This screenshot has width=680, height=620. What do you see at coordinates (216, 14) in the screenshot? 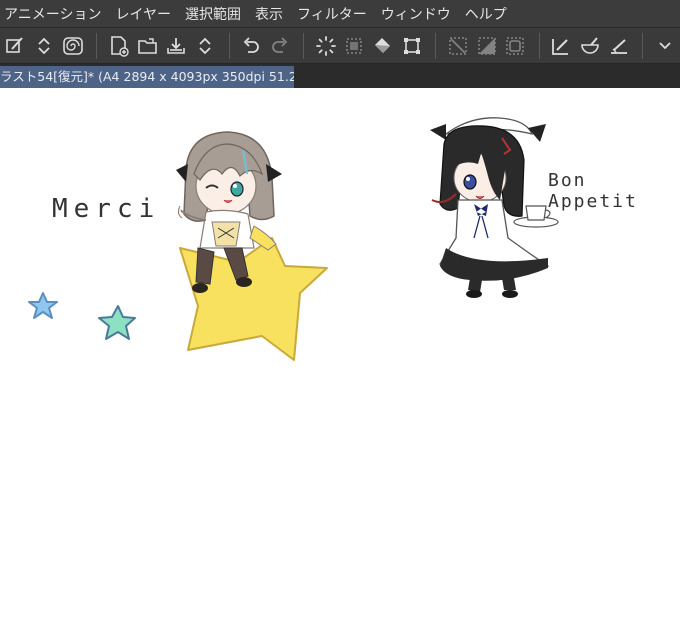
I see `menu-selection: 選択範囲` at bounding box center [216, 14].